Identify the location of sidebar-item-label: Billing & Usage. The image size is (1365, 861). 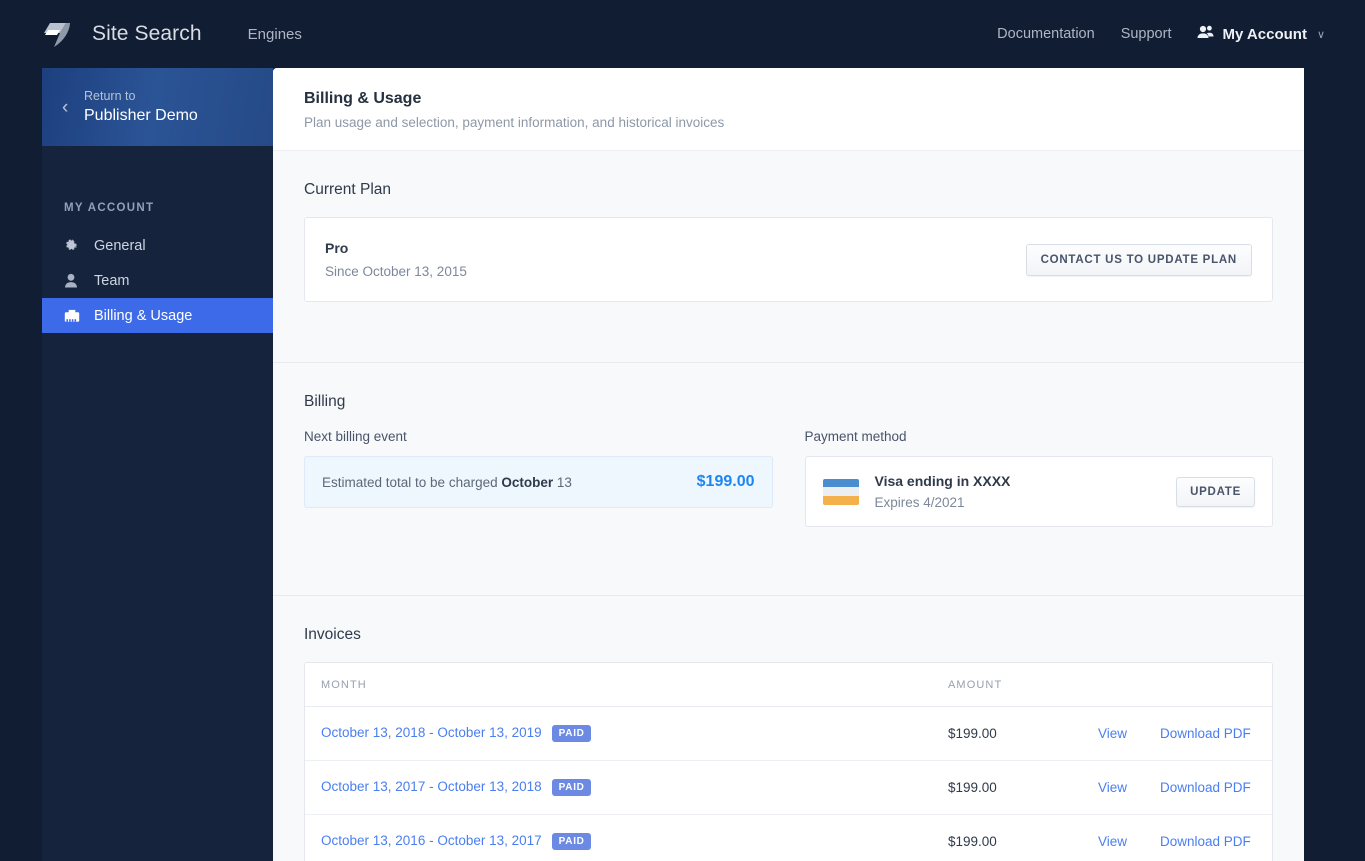
(143, 315).